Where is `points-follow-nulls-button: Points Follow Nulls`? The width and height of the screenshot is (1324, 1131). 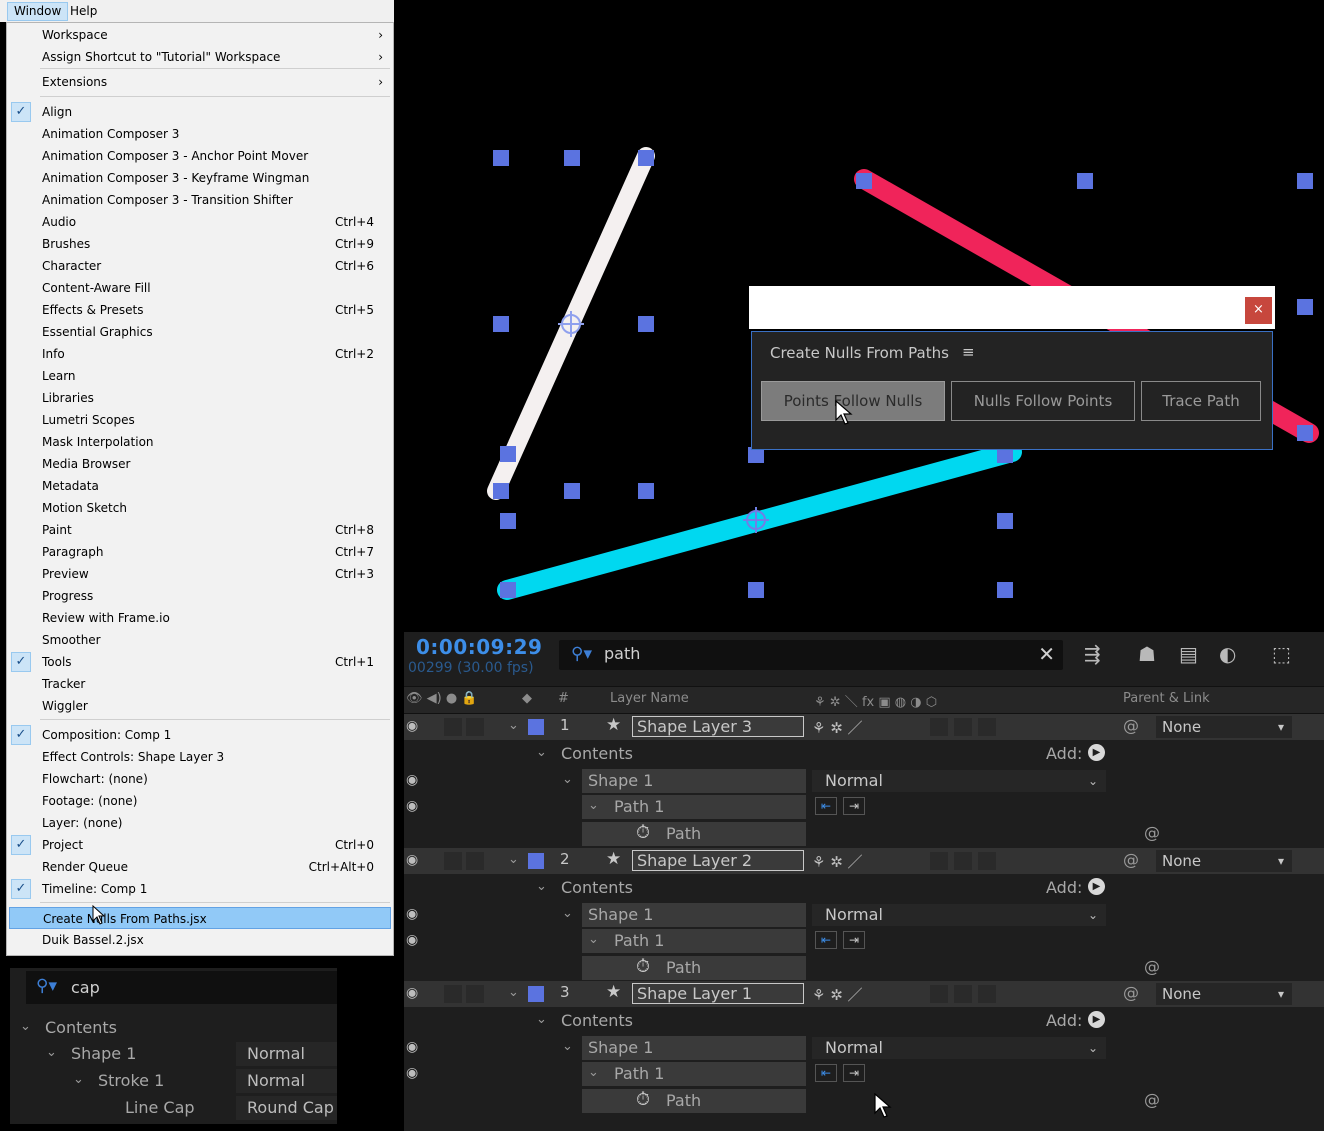 points-follow-nulls-button: Points Follow Nulls is located at coordinates (853, 401).